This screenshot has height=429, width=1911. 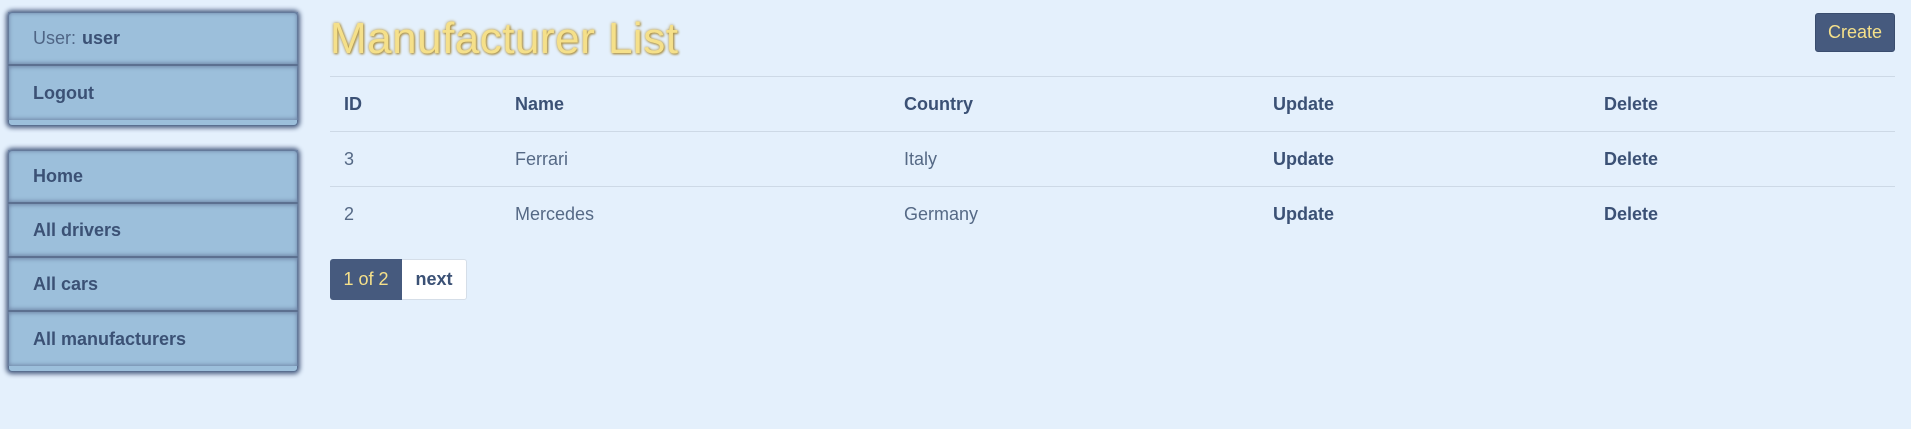 What do you see at coordinates (153, 285) in the screenshot?
I see `sidebar-item-all-cars: All cars` at bounding box center [153, 285].